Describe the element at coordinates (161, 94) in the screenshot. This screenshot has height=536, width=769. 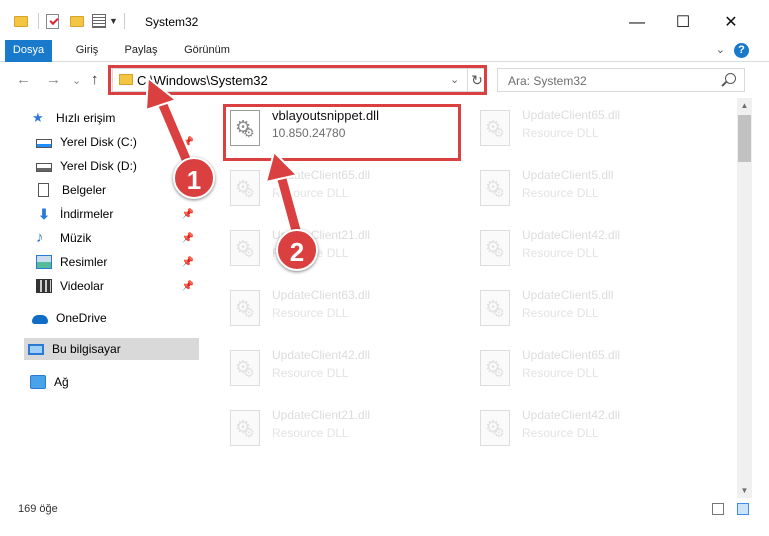
I see `arrow-1-head` at that location.